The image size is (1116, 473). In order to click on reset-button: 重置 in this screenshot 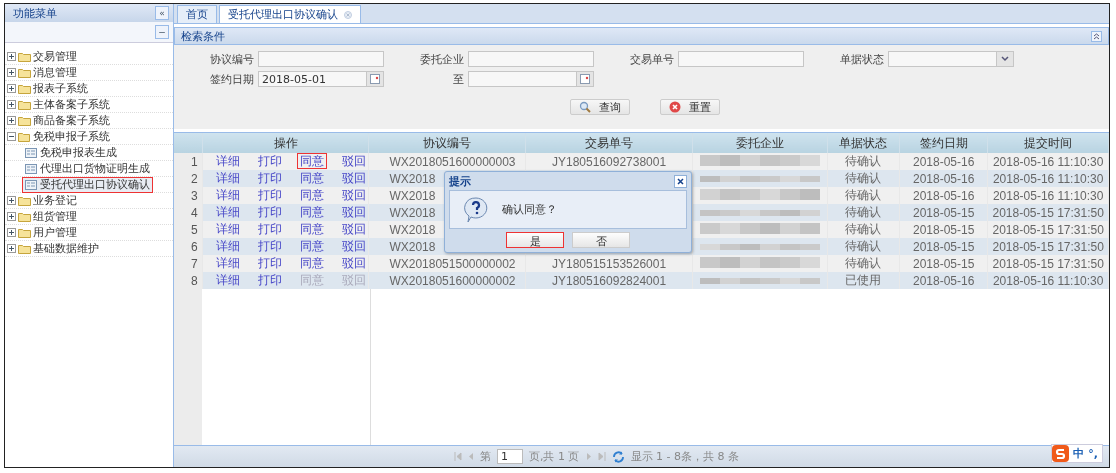, I will do `click(690, 107)`.